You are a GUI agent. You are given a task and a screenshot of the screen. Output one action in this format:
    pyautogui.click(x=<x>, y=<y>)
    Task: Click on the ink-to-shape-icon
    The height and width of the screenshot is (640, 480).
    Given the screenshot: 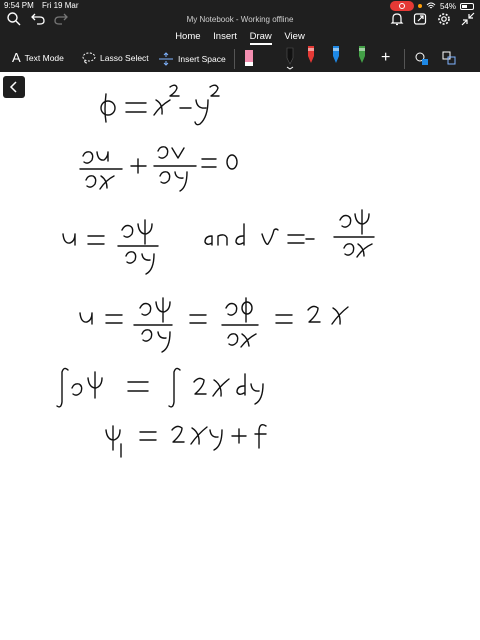 What is the action you would take?
    pyautogui.click(x=449, y=58)
    